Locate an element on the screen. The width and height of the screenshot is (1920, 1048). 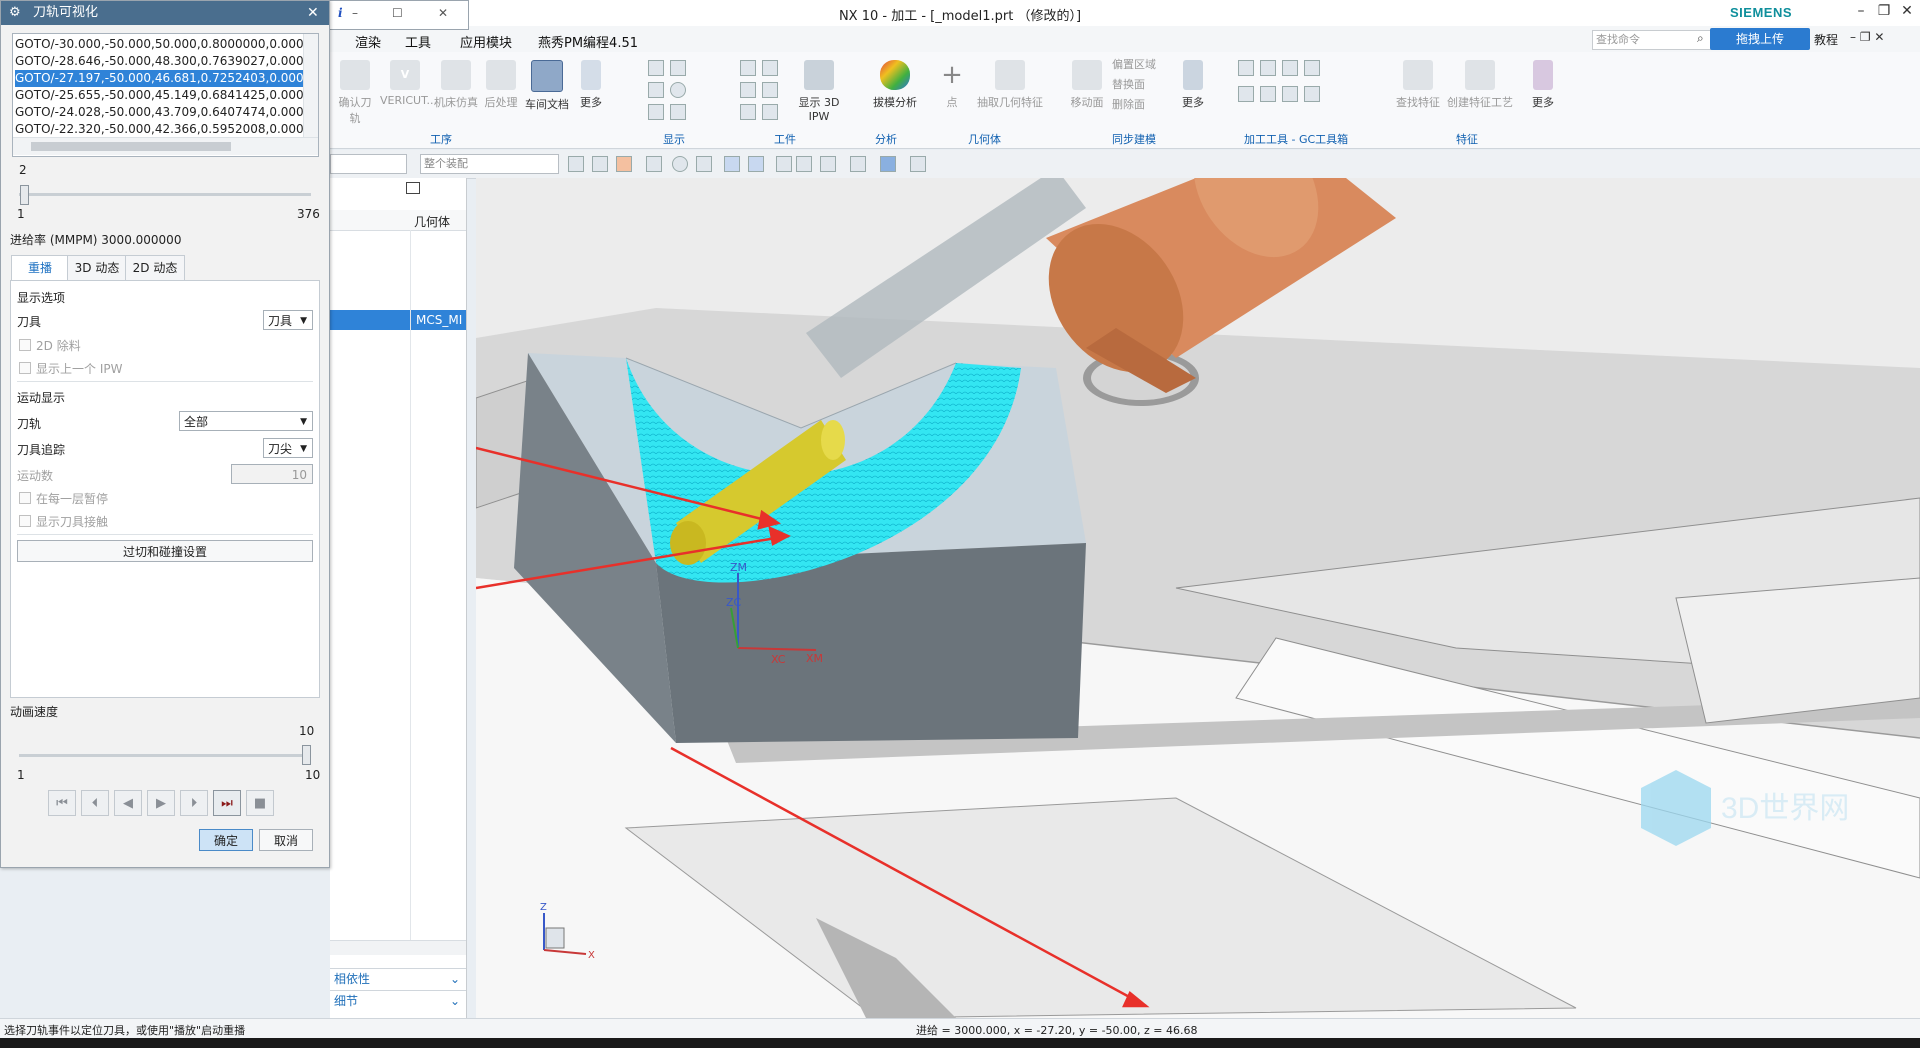
type-filter-select is located at coordinates (368, 164).